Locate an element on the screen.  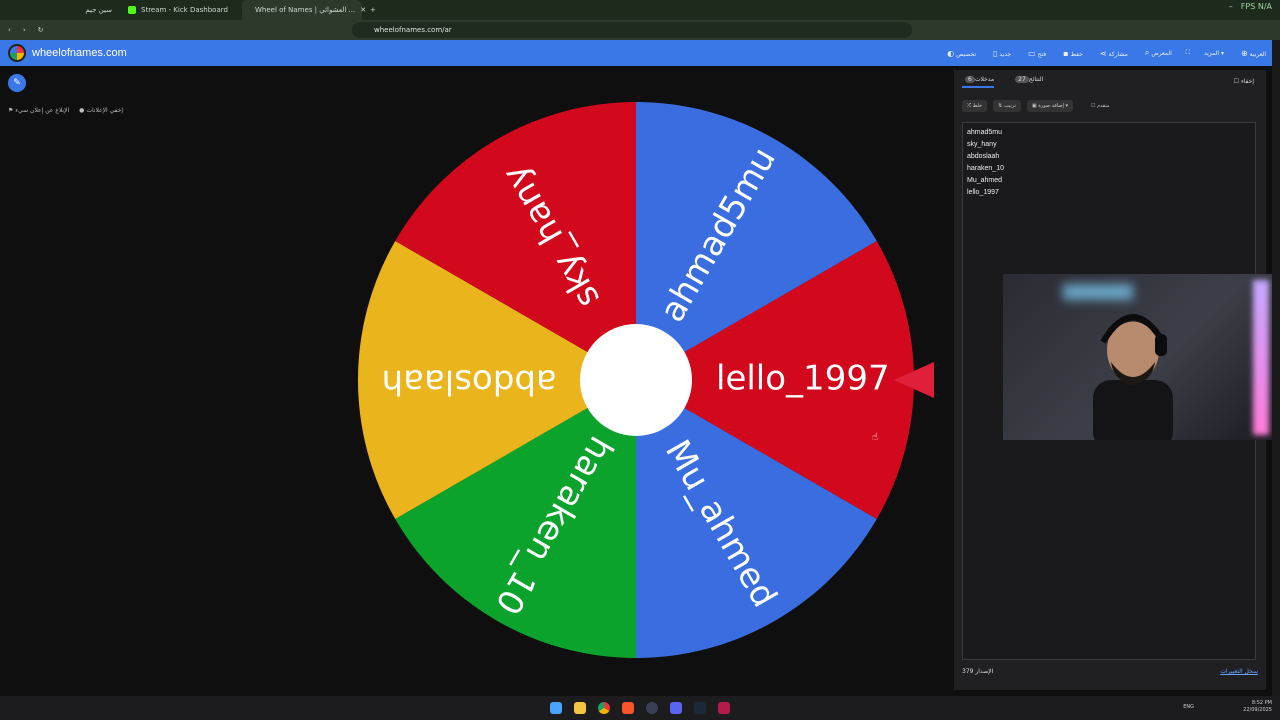
tab-results: النتائج27 is located at coordinates (1027, 82).